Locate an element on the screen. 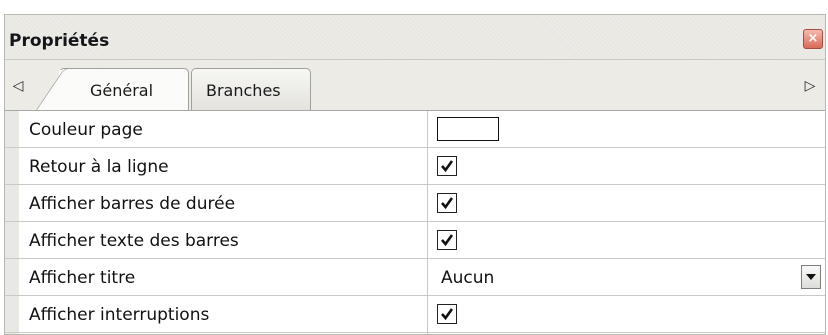 The image size is (828, 335). property-label: Afficher barres de durée is located at coordinates (132, 204).